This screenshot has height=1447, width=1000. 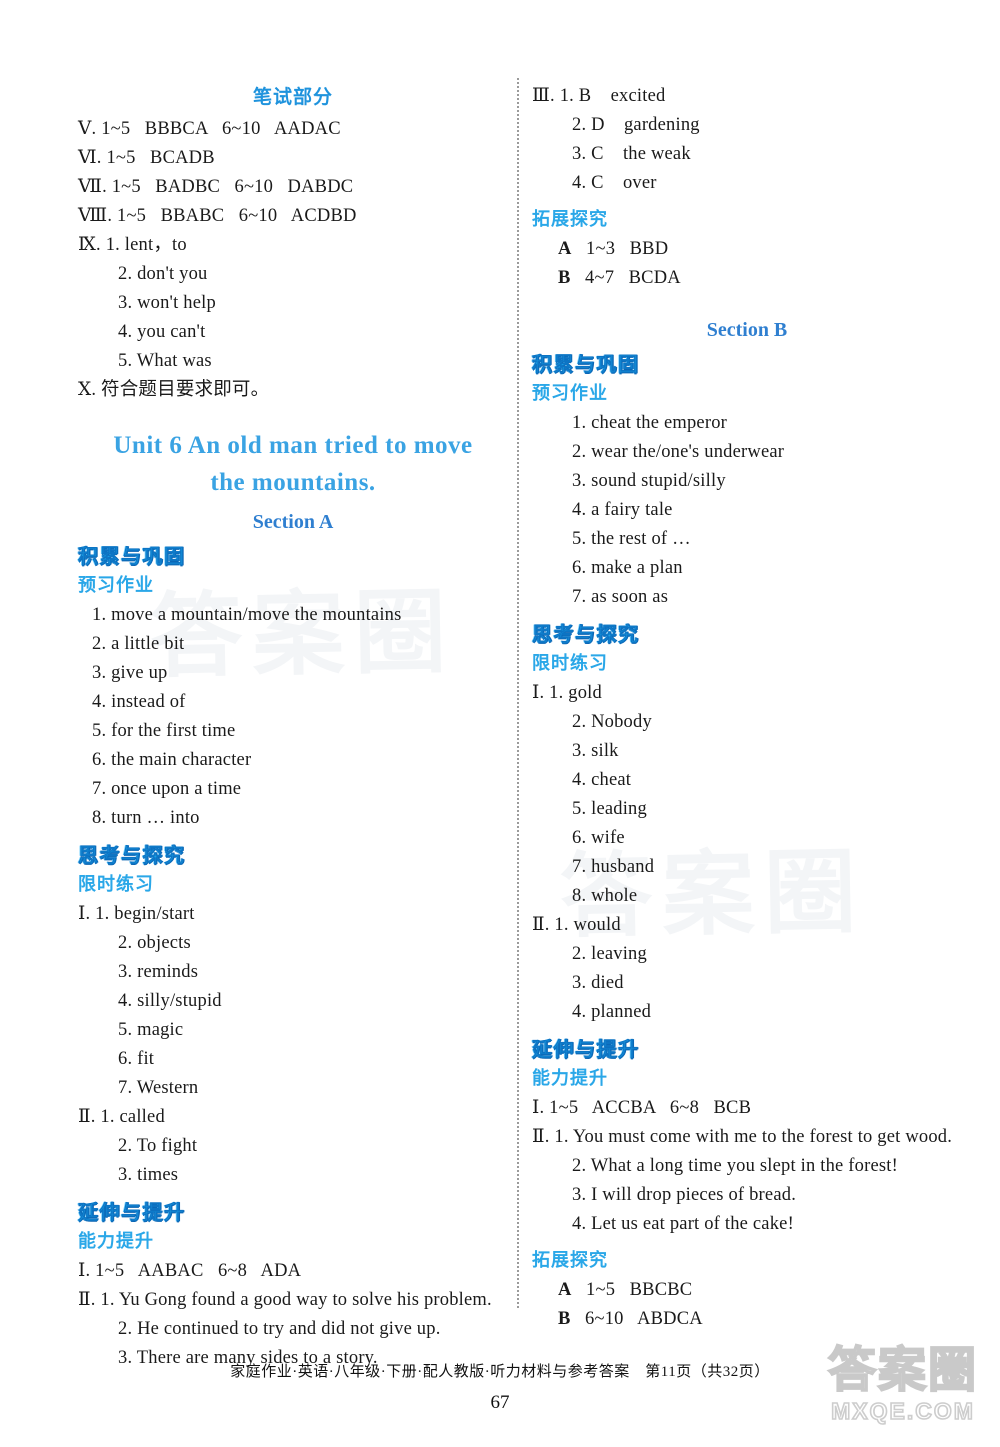 What do you see at coordinates (132, 557) in the screenshot?
I see `band-heading-accumulate: 积累与巩固` at bounding box center [132, 557].